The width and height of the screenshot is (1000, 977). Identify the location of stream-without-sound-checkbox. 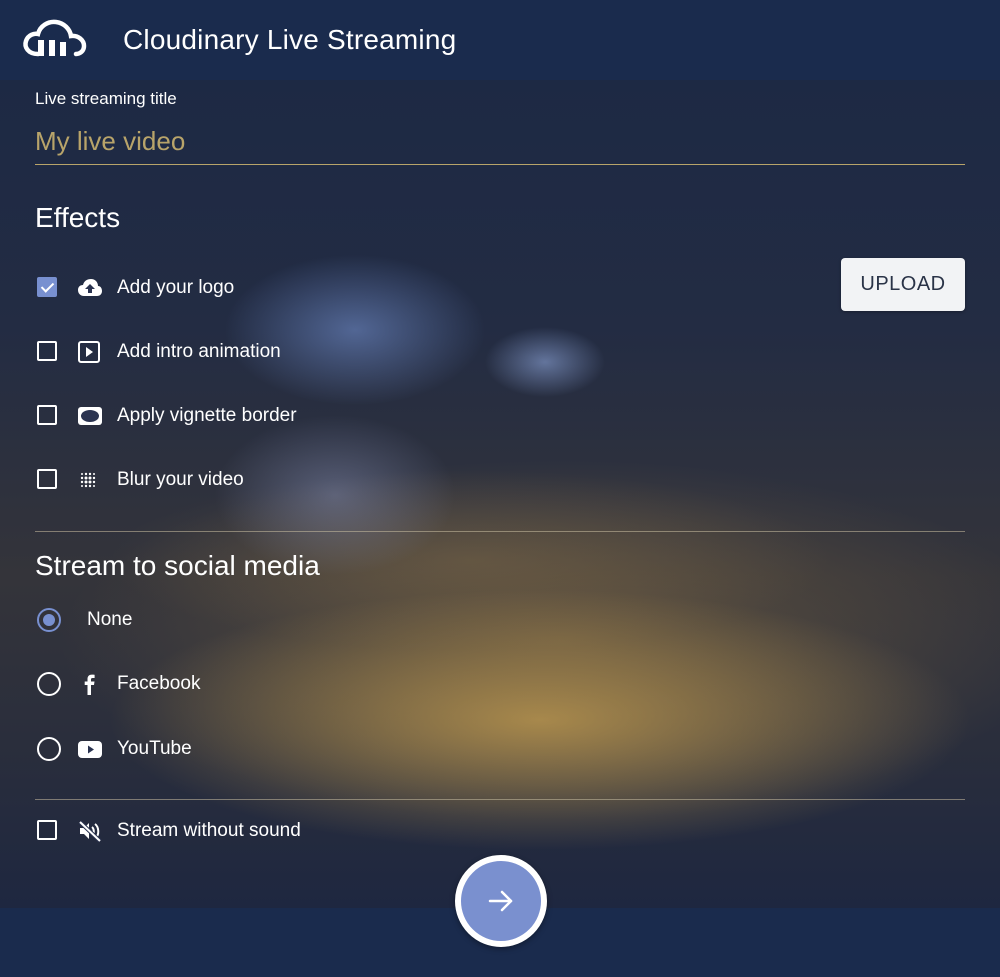
(47, 830).